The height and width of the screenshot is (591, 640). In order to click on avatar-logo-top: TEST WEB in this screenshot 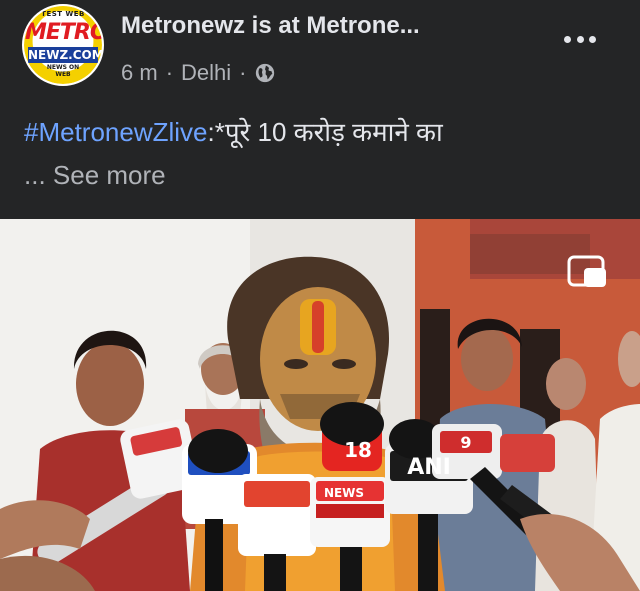, I will do `click(63, 14)`.